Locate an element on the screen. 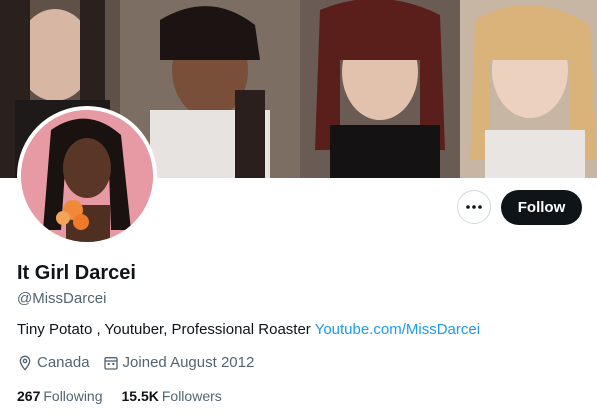 The image size is (597, 412). avatar-photo is located at coordinates (87, 176).